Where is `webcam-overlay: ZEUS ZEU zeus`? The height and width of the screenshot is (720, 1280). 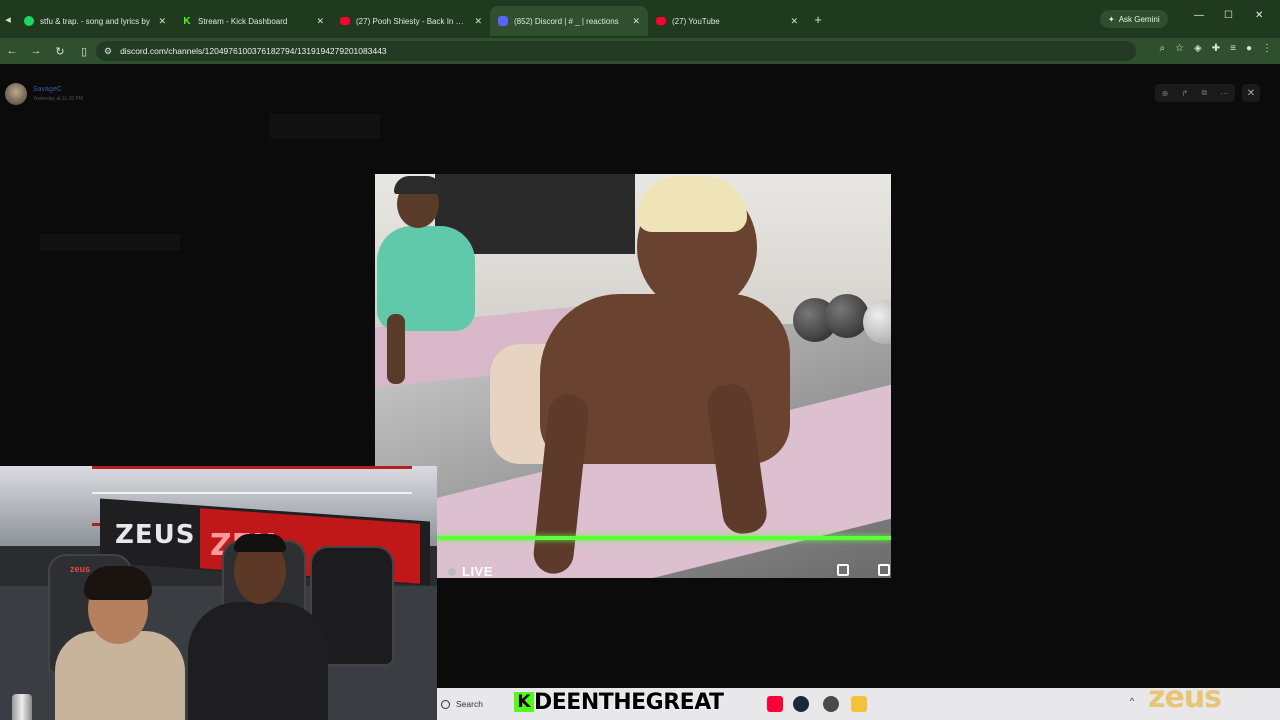 webcam-overlay: ZEUS ZEU zeus is located at coordinates (218, 593).